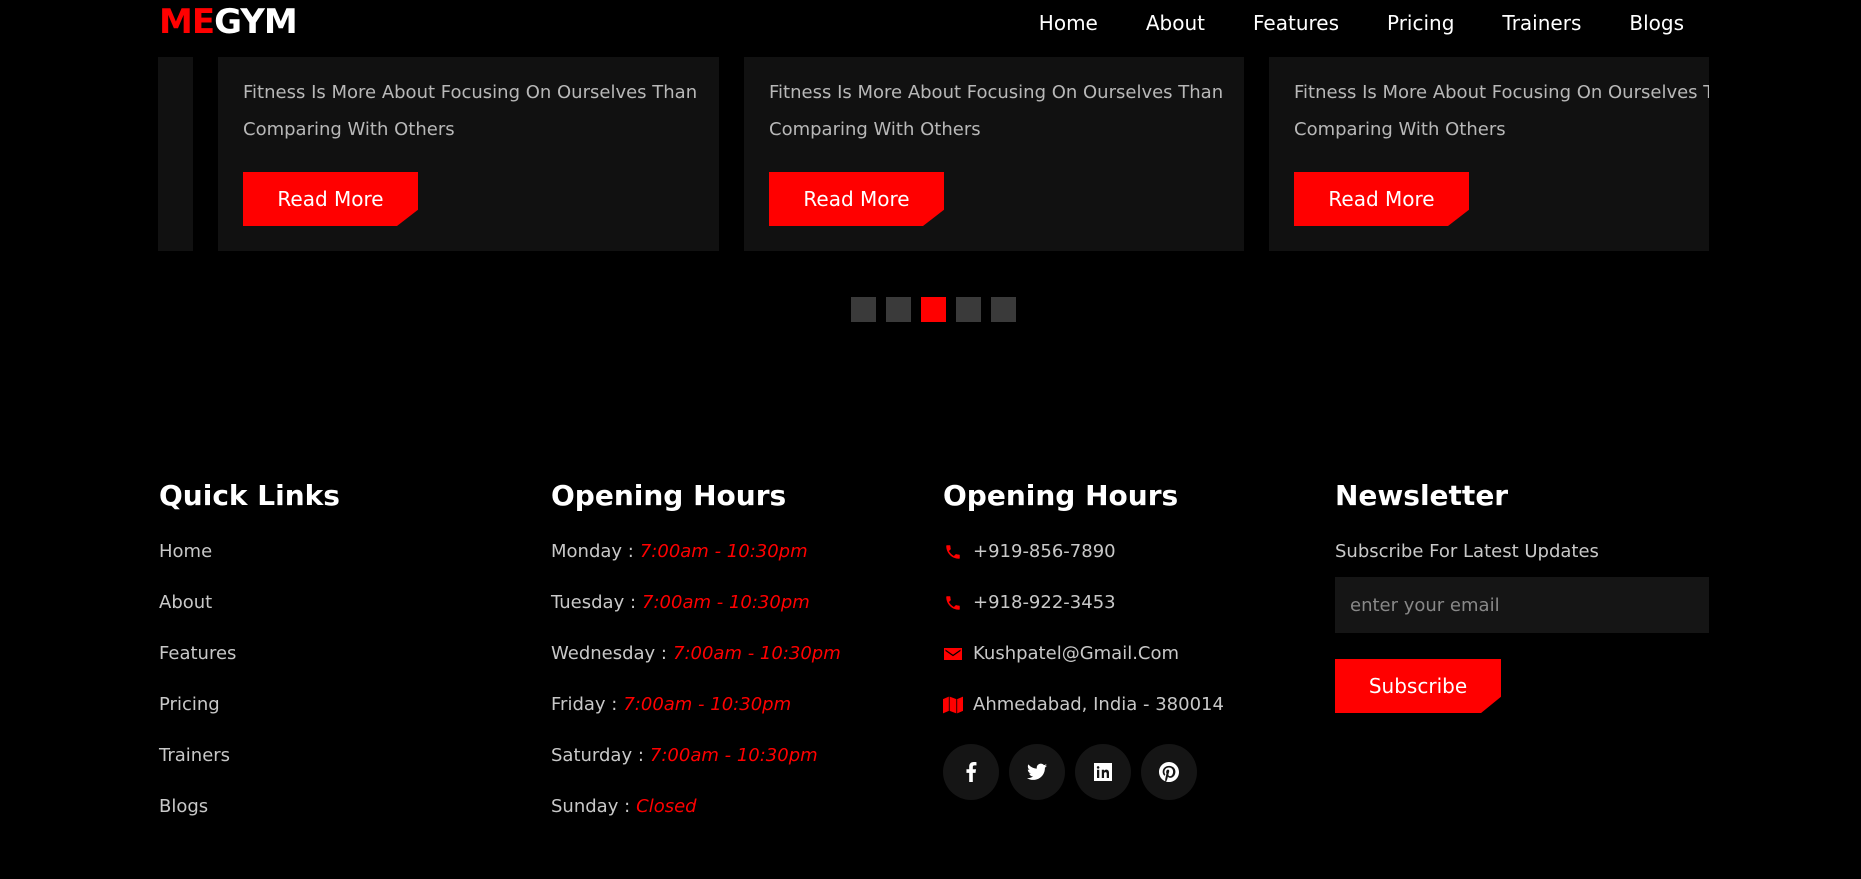 The image size is (1861, 879). Describe the element at coordinates (1422, 495) in the screenshot. I see `newsletter-title: Newsletter` at that location.